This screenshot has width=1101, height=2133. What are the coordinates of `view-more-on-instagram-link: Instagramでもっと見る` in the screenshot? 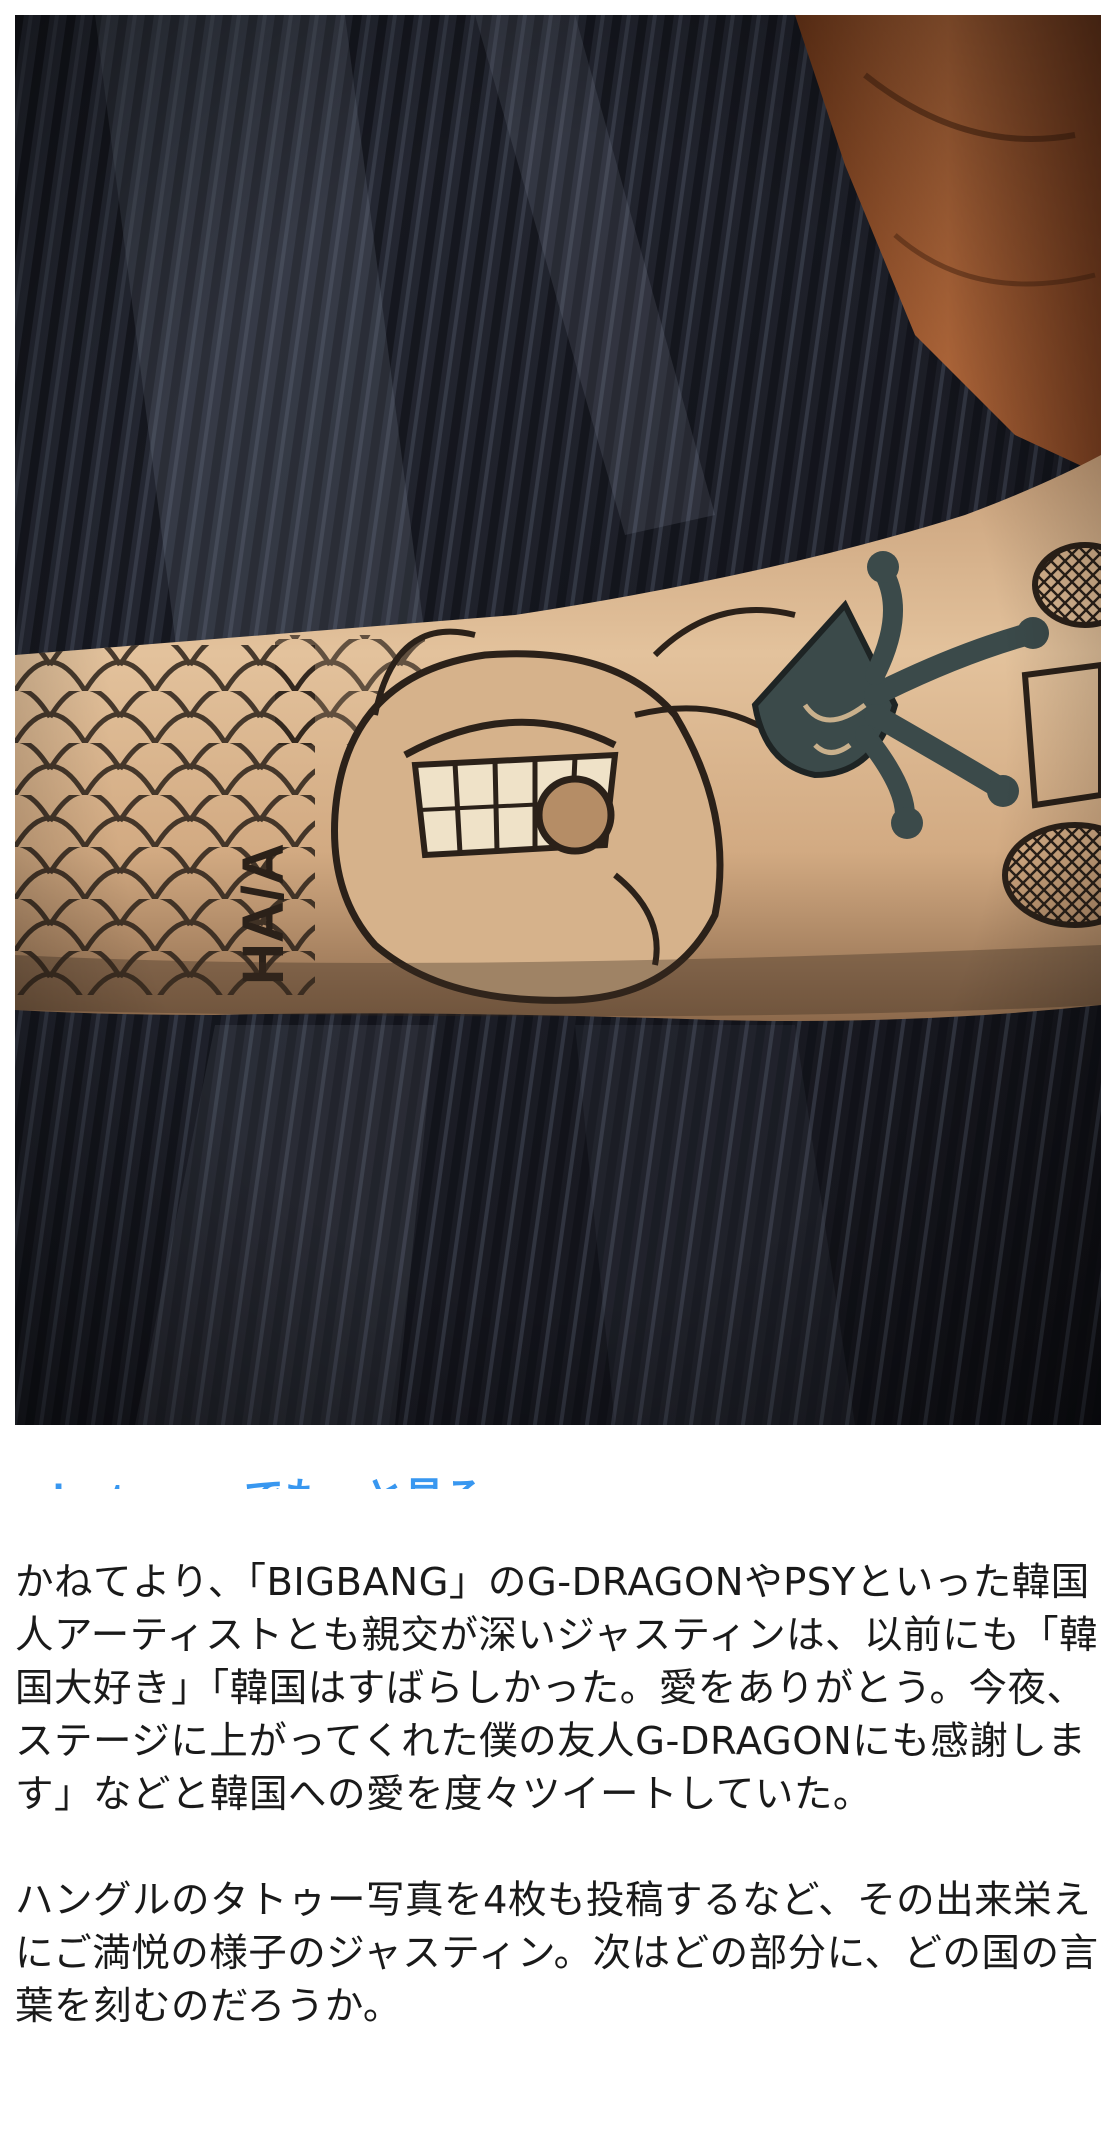 It's located at (268, 1477).